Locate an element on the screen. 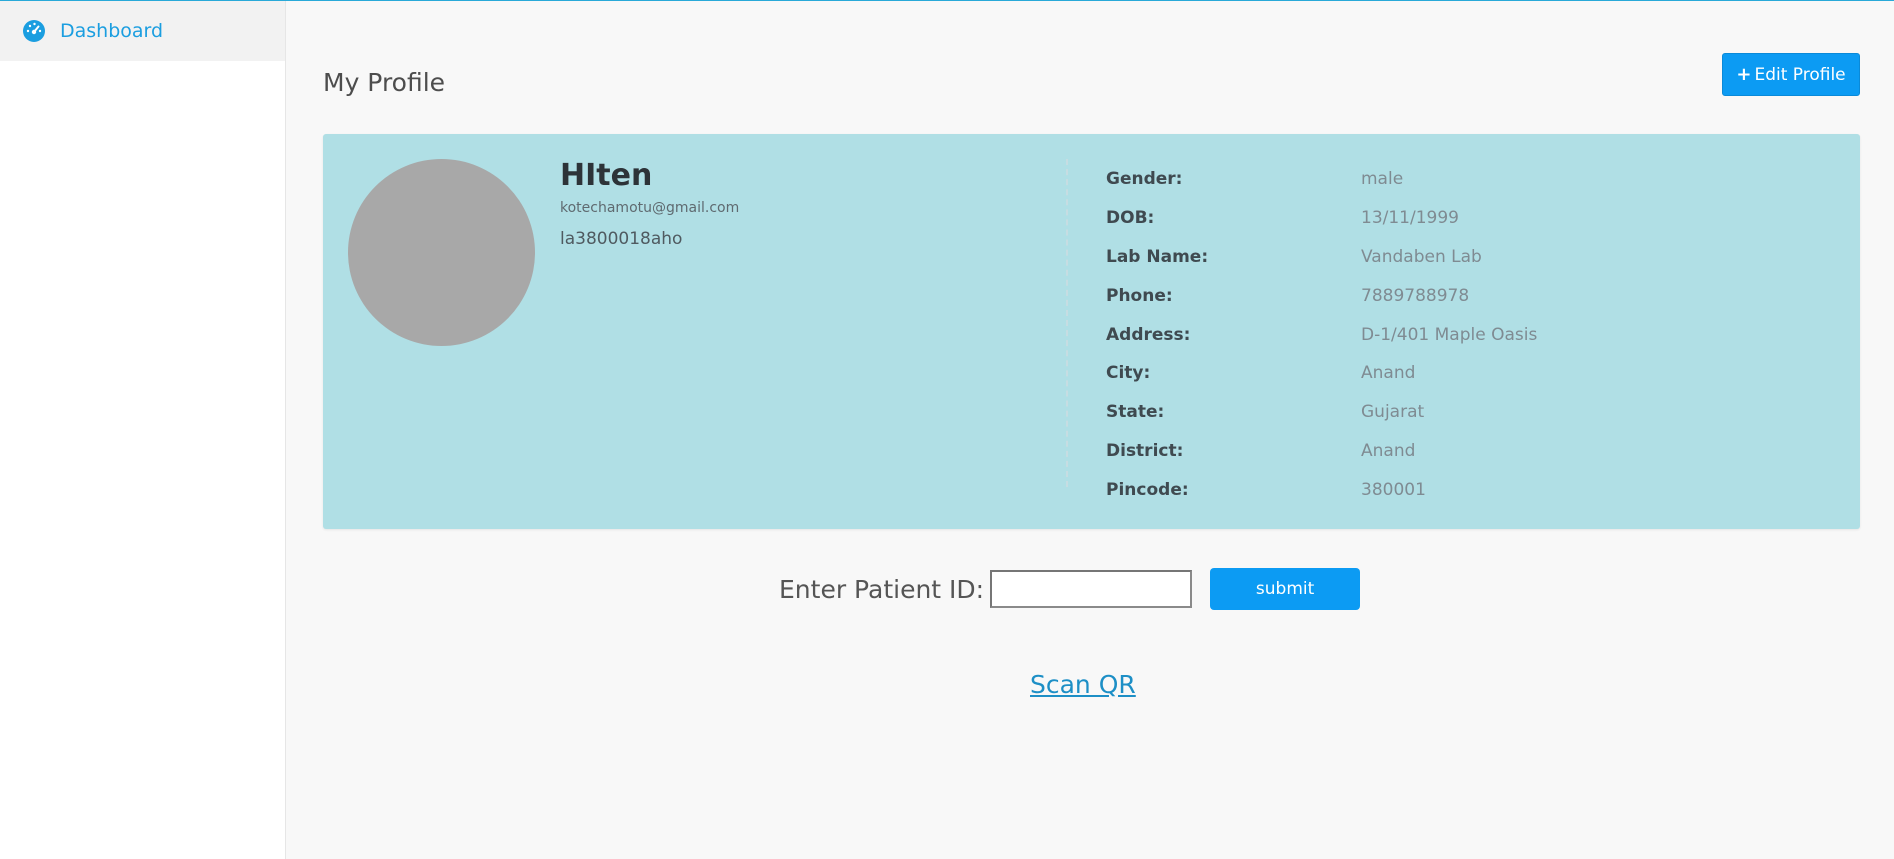 This screenshot has height=859, width=1894. patient-id-input is located at coordinates (1091, 589).